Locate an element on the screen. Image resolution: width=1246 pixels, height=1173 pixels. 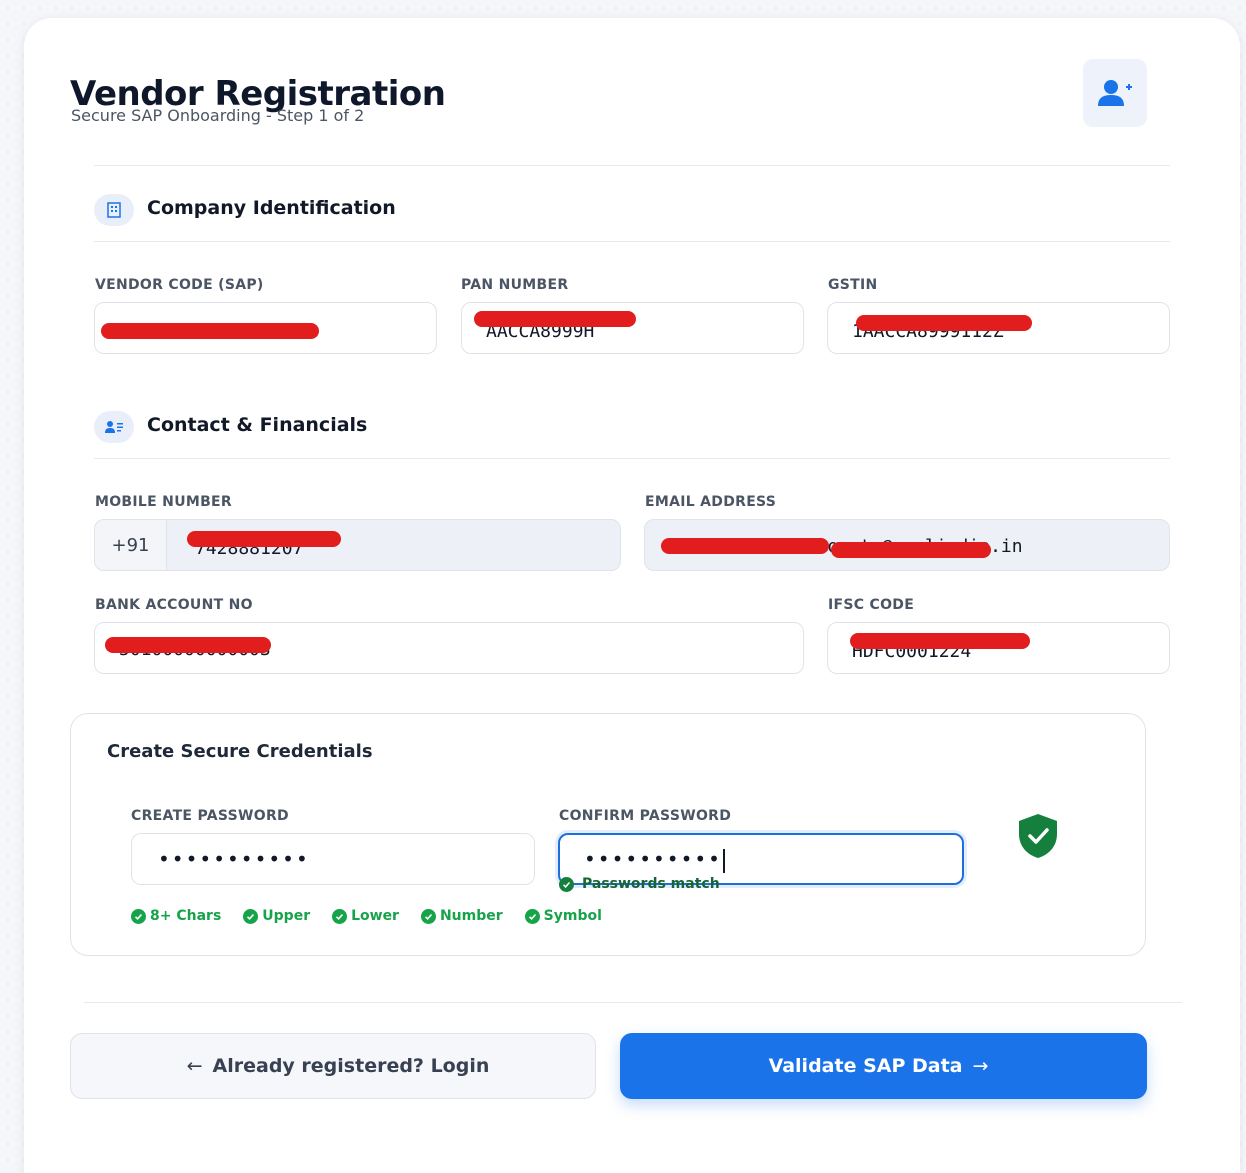
rule-label: Lower is located at coordinates (375, 916).